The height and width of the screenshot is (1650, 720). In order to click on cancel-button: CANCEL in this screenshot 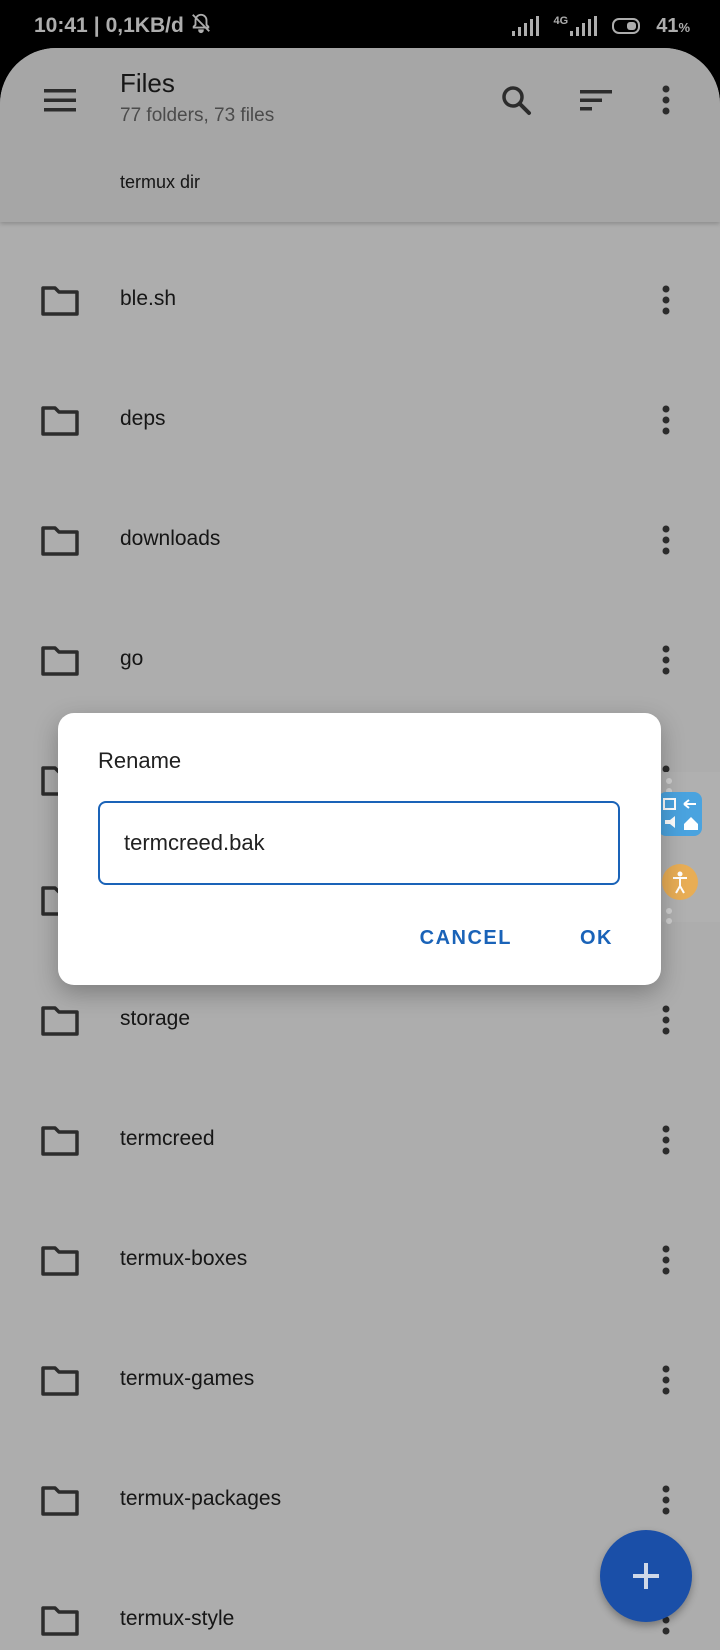, I will do `click(466, 938)`.